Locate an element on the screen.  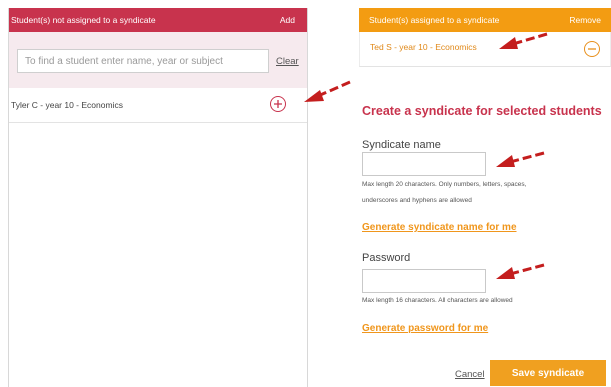
generate-syndicate-name-link: Generate syndicate name for me is located at coordinates (439, 227).